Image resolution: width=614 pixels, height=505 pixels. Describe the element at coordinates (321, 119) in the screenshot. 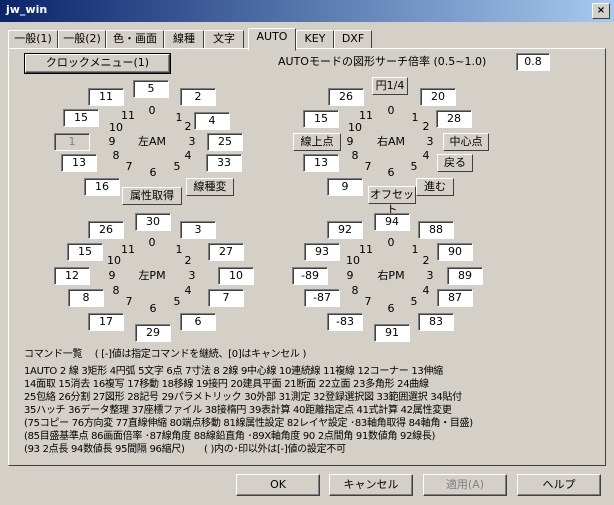

I see `right-am-10: 15` at that location.